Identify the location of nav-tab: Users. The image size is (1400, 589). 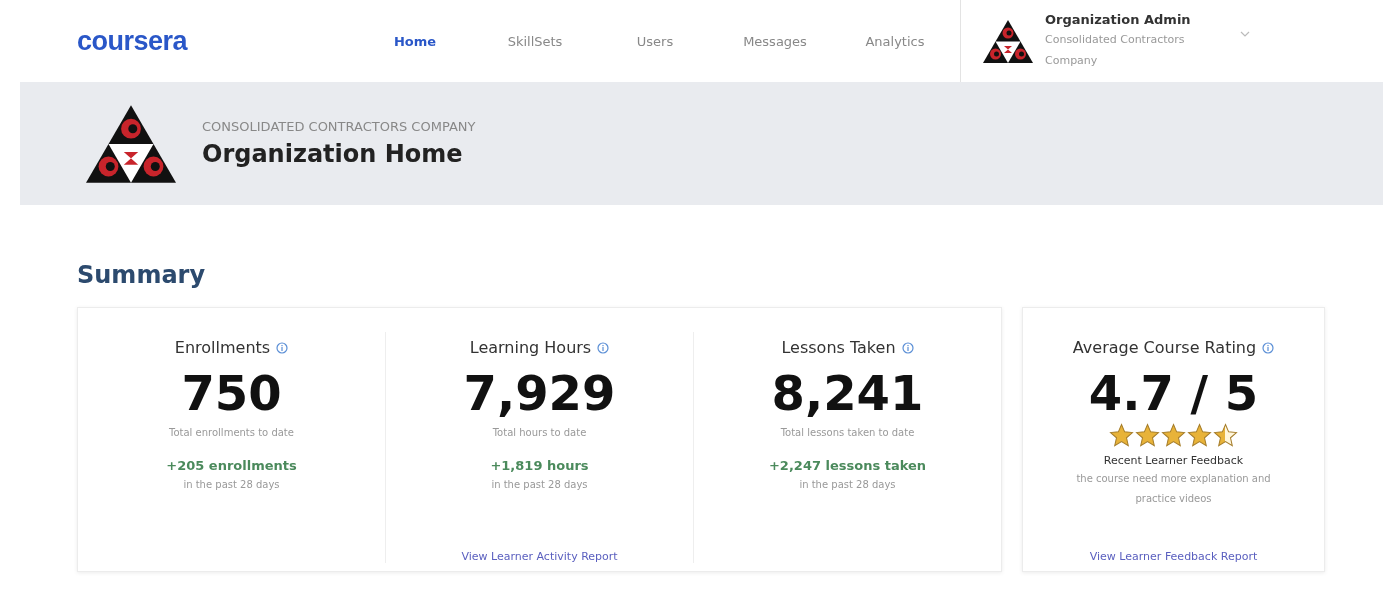
(655, 41).